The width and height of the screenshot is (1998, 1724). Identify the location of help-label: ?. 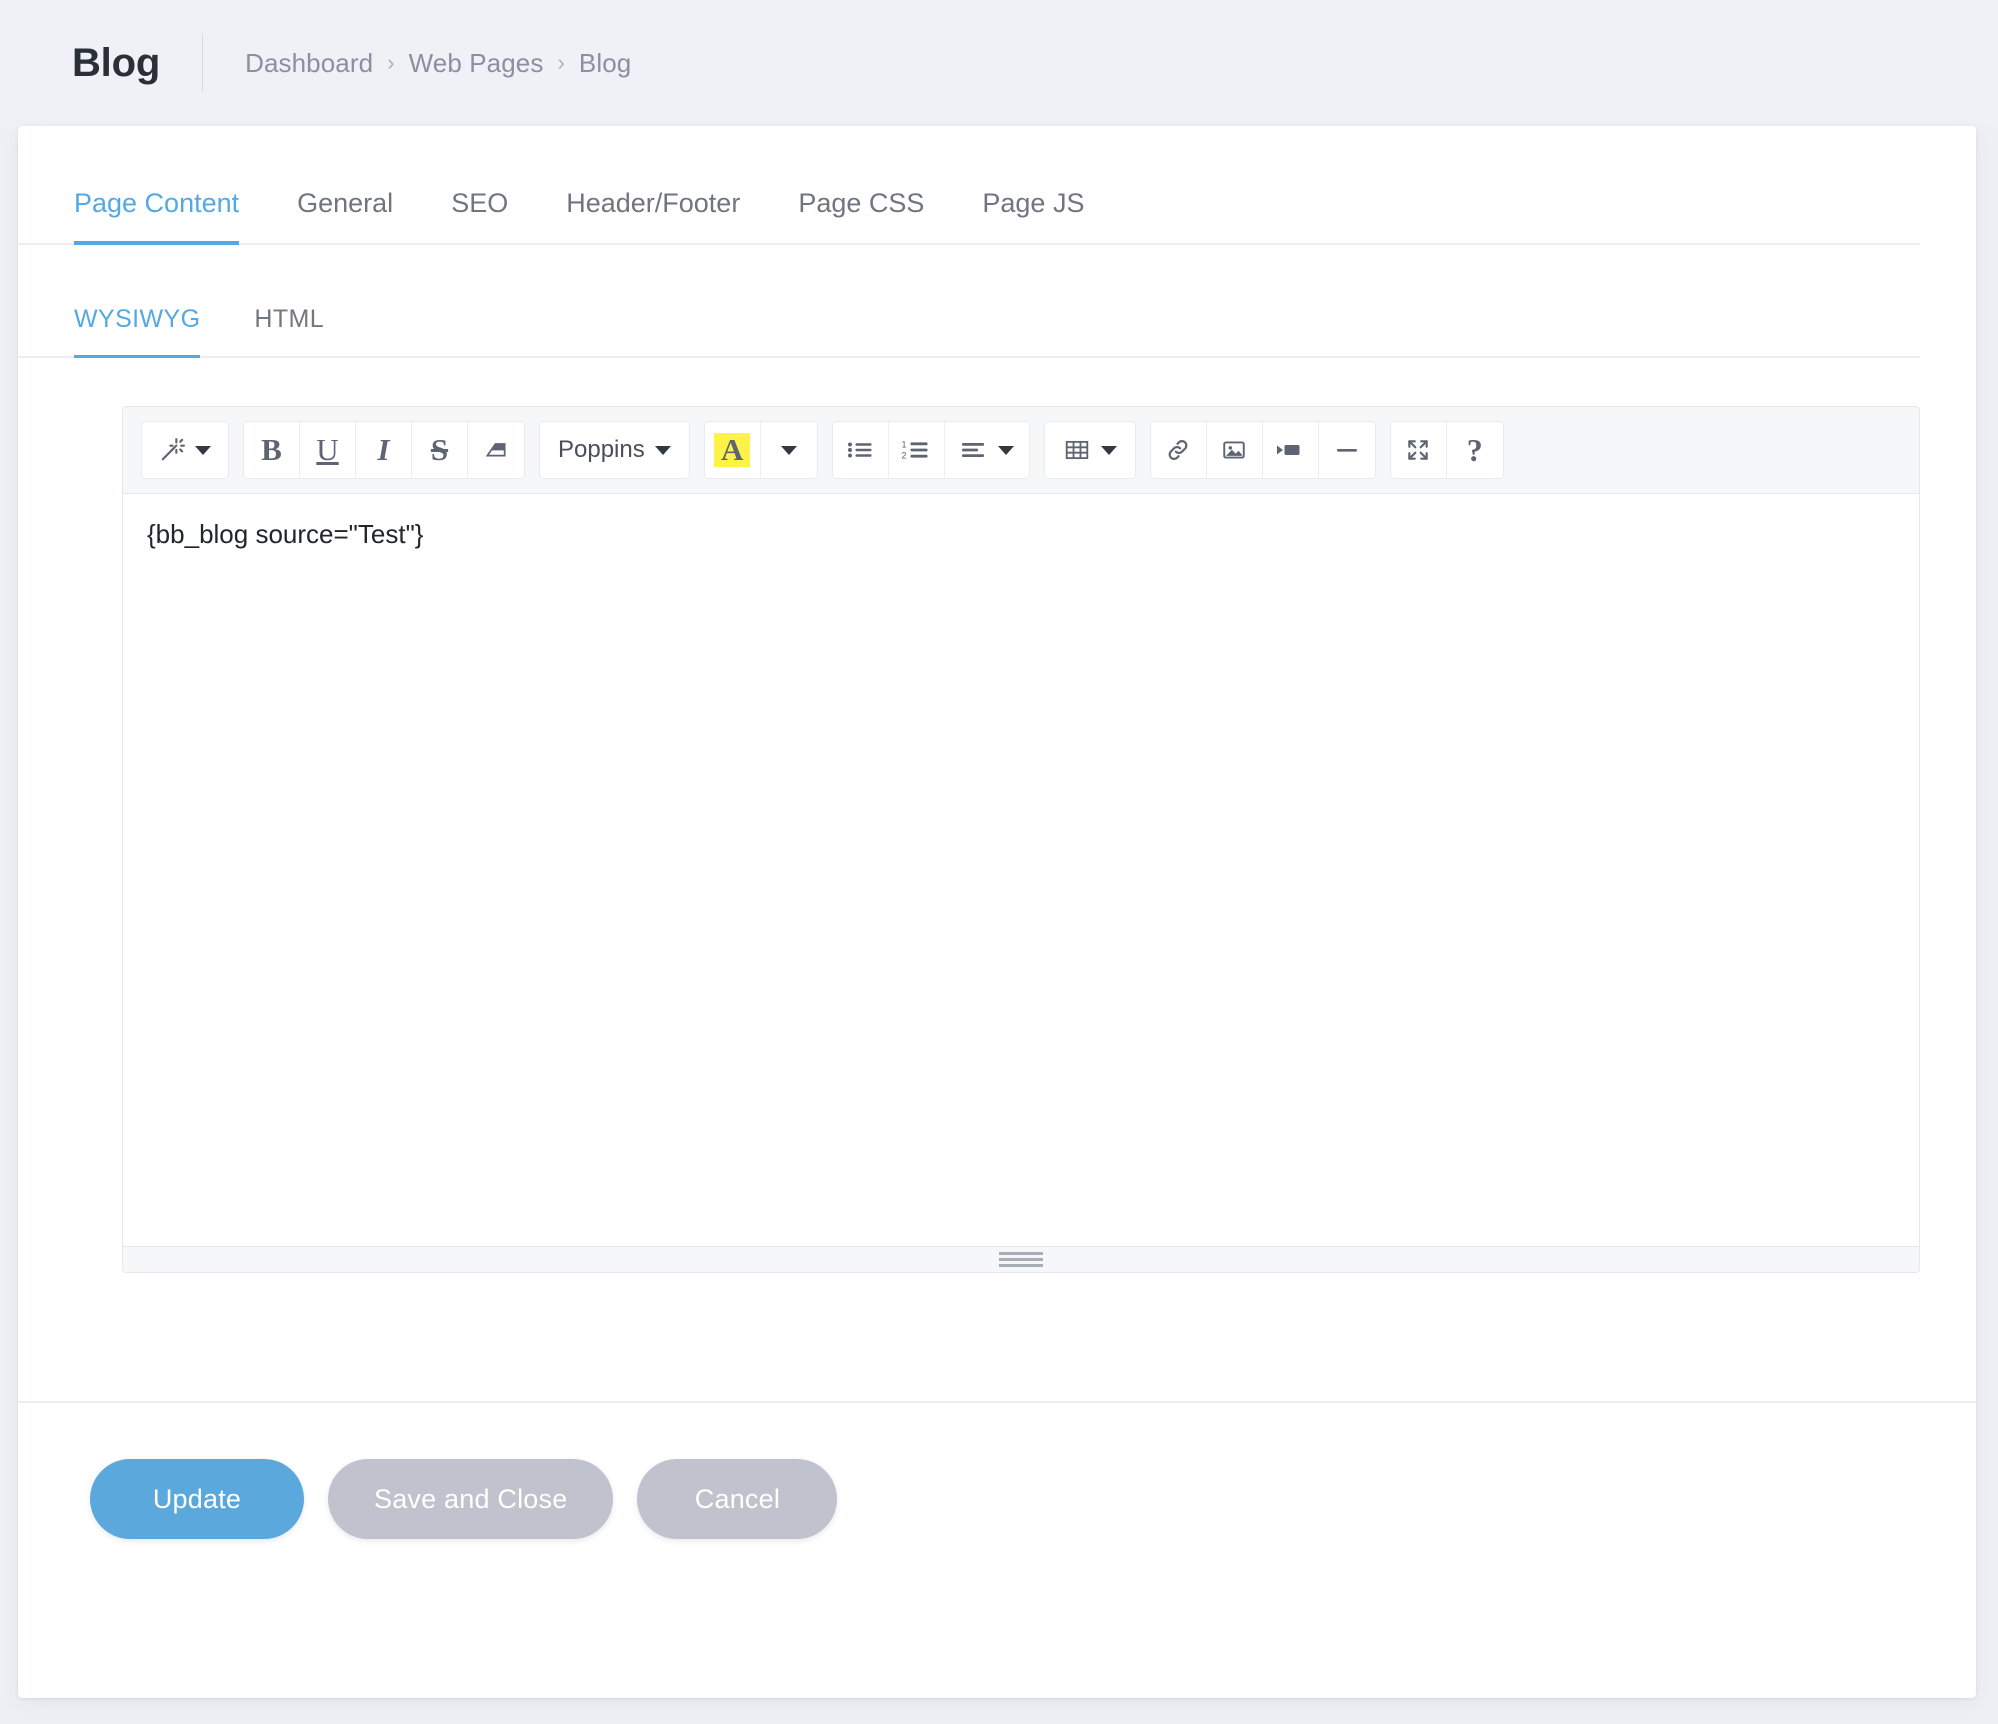
(1474, 449).